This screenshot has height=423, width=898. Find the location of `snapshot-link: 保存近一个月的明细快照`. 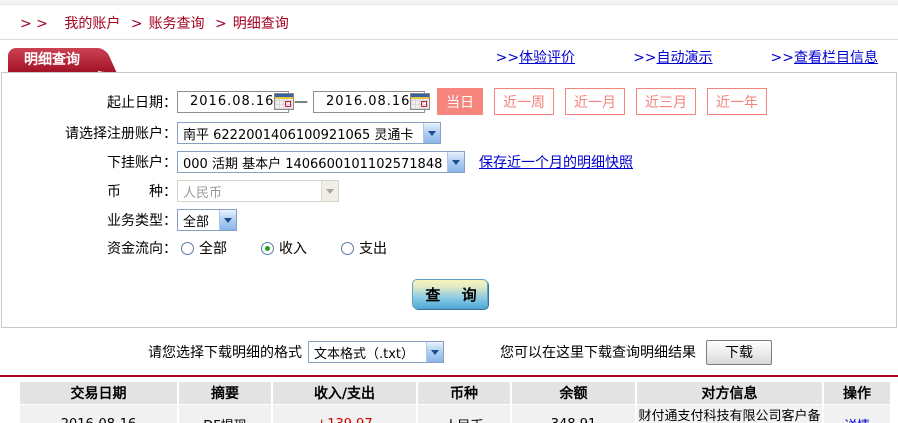

snapshot-link: 保存近一个月的明细快照 is located at coordinates (556, 162).